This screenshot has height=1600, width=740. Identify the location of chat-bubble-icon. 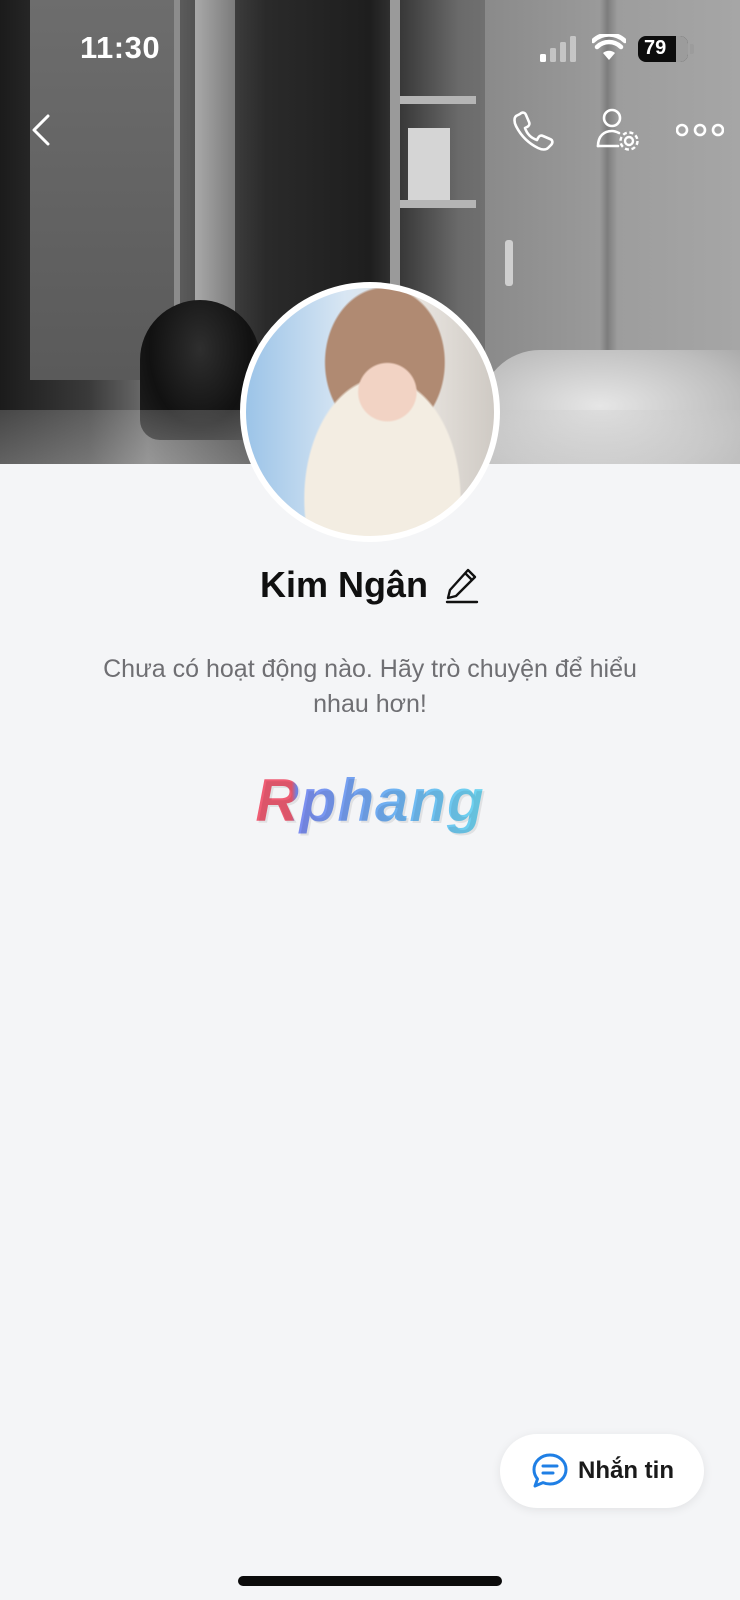
(550, 1470).